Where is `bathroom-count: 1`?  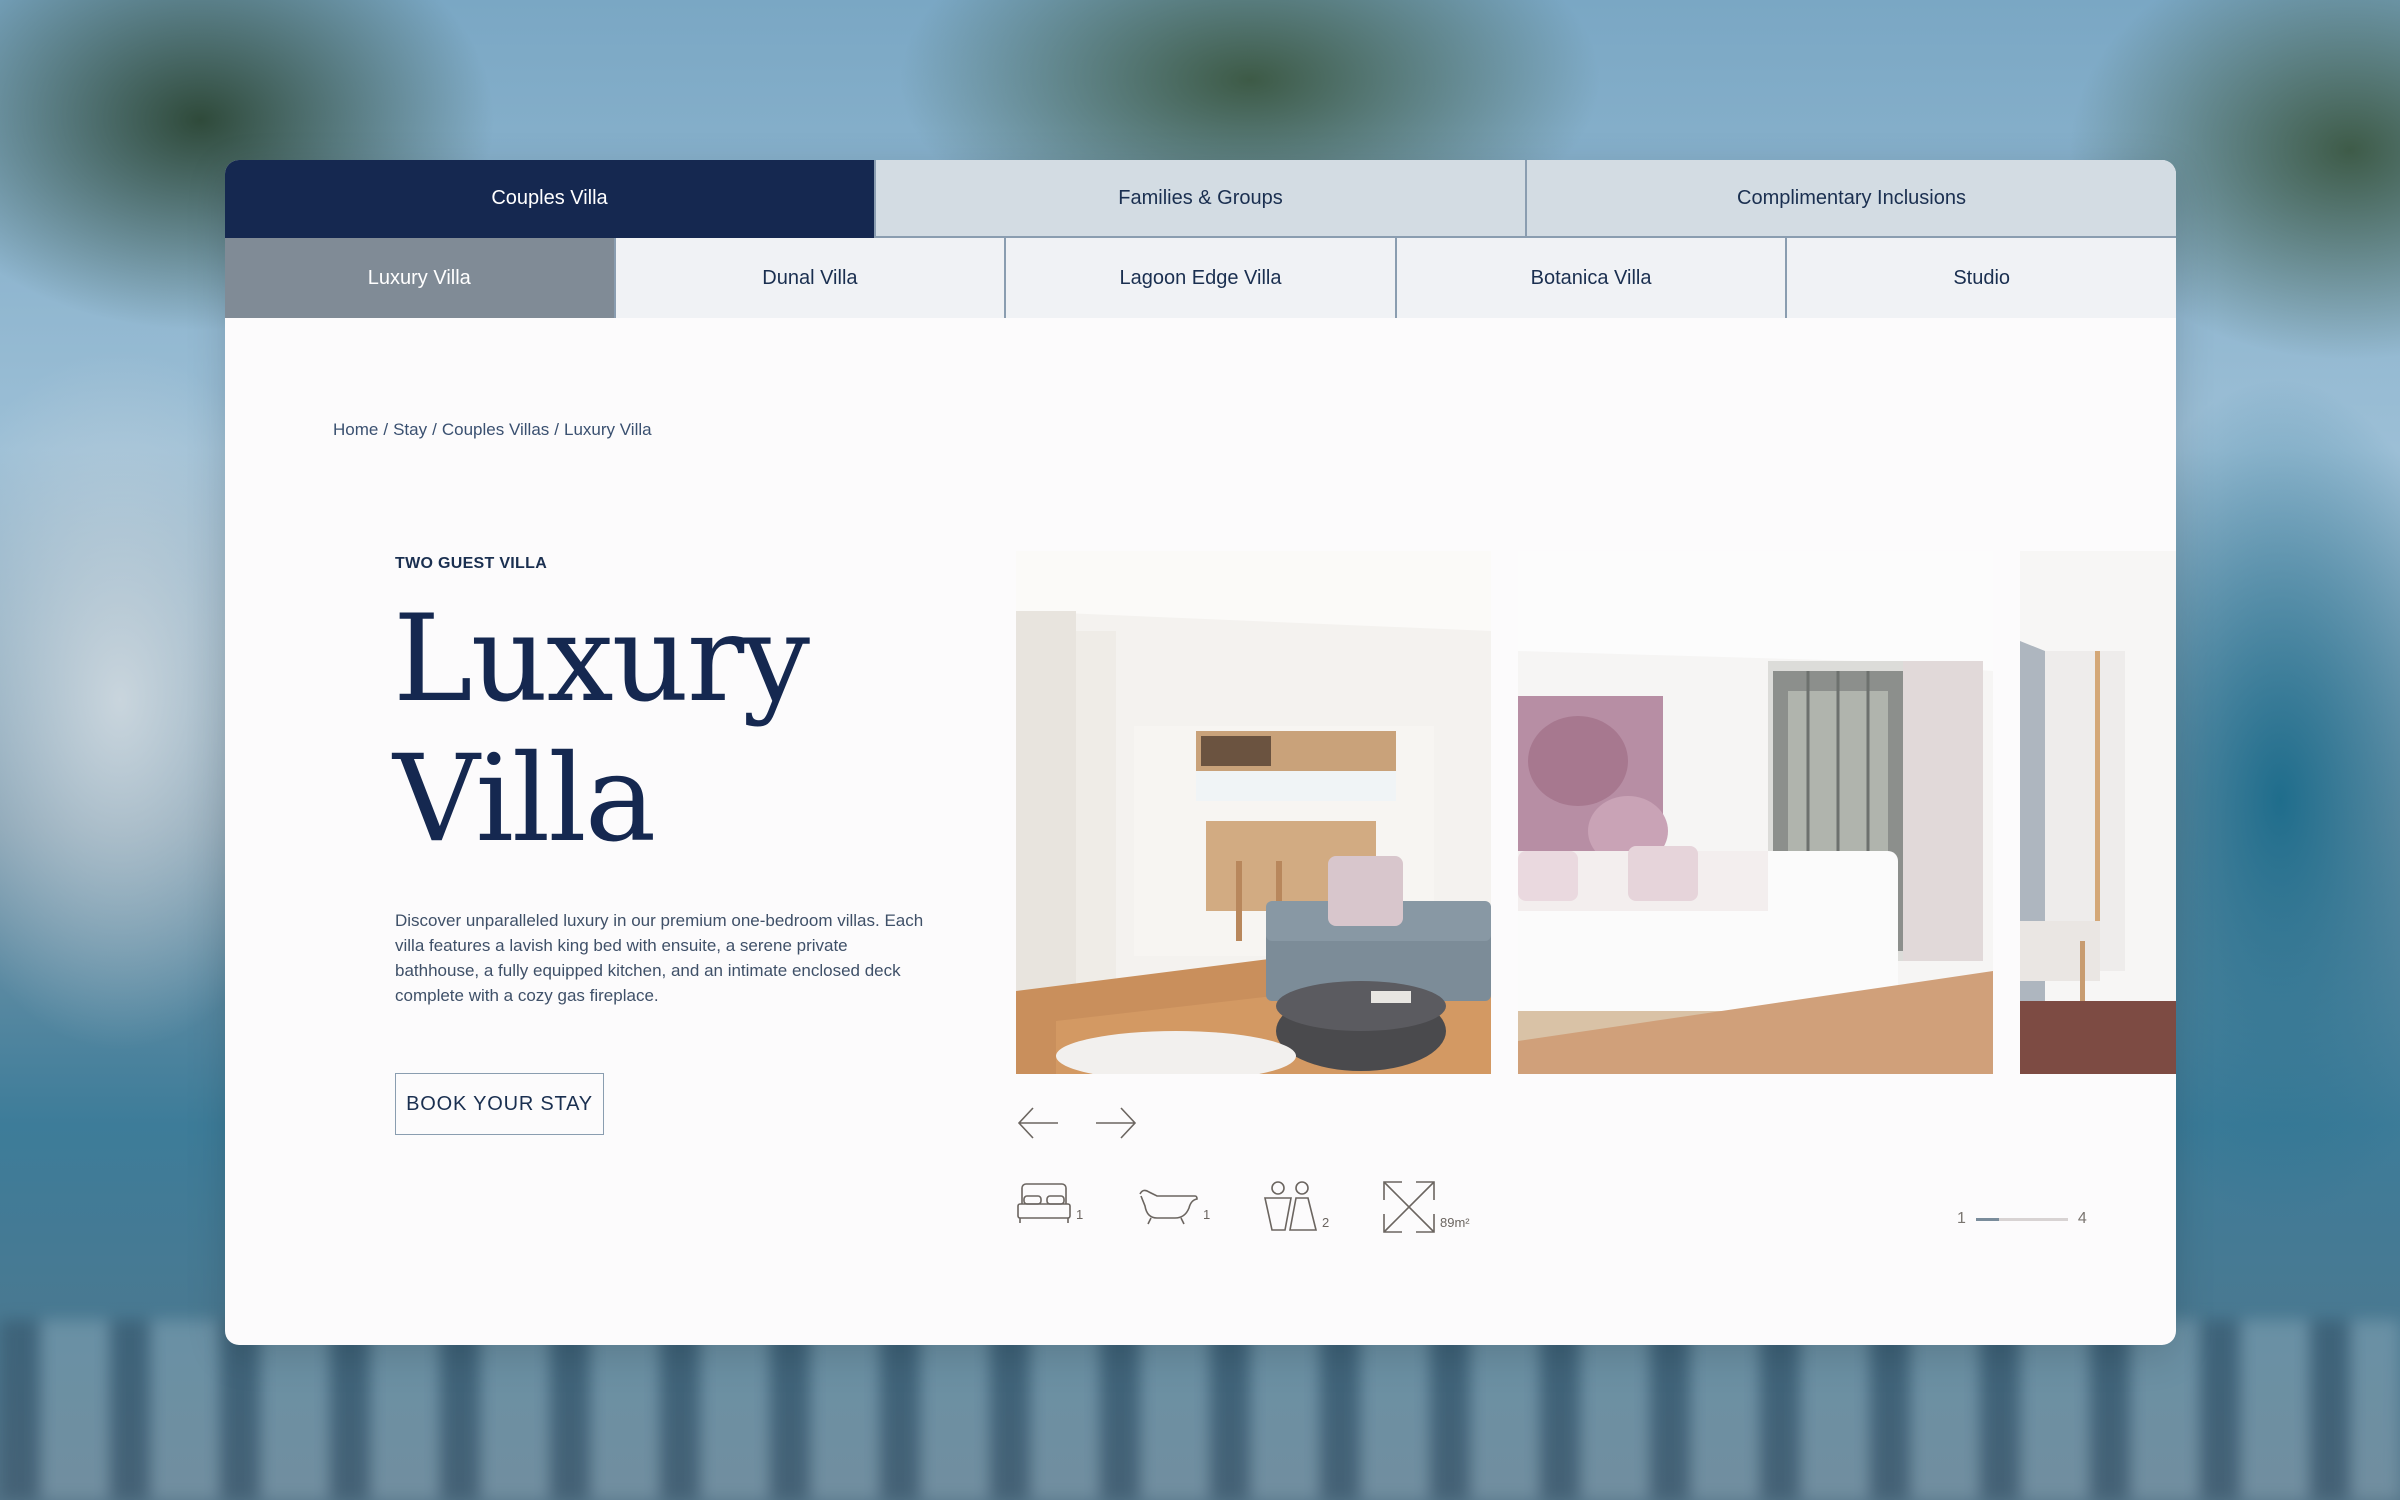
bathroom-count: 1 is located at coordinates (1207, 1214).